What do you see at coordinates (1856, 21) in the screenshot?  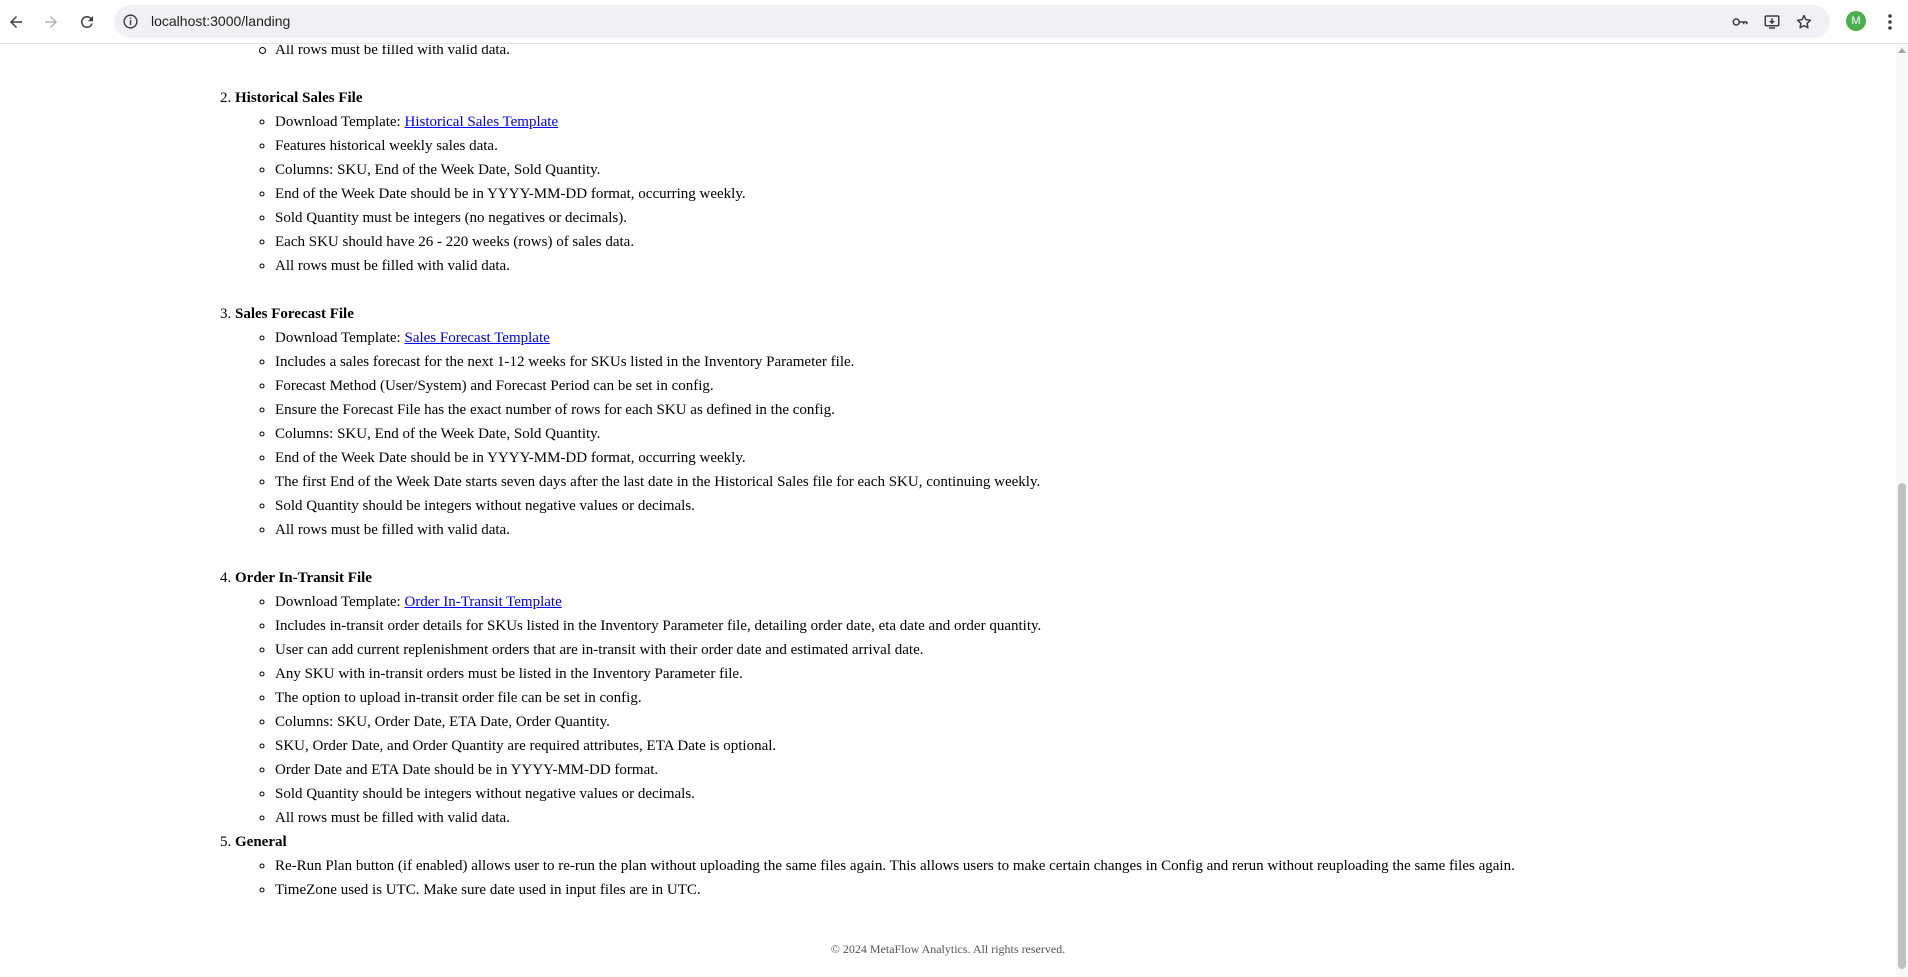 I see `profile-avatar: M` at bounding box center [1856, 21].